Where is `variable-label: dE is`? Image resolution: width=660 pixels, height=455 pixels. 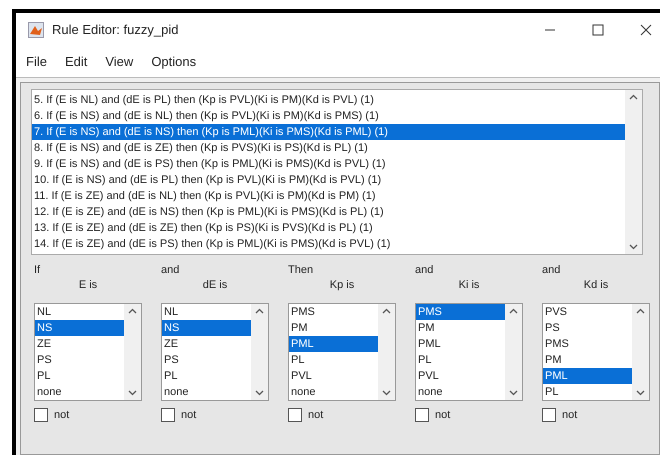 variable-label: dE is is located at coordinates (215, 285).